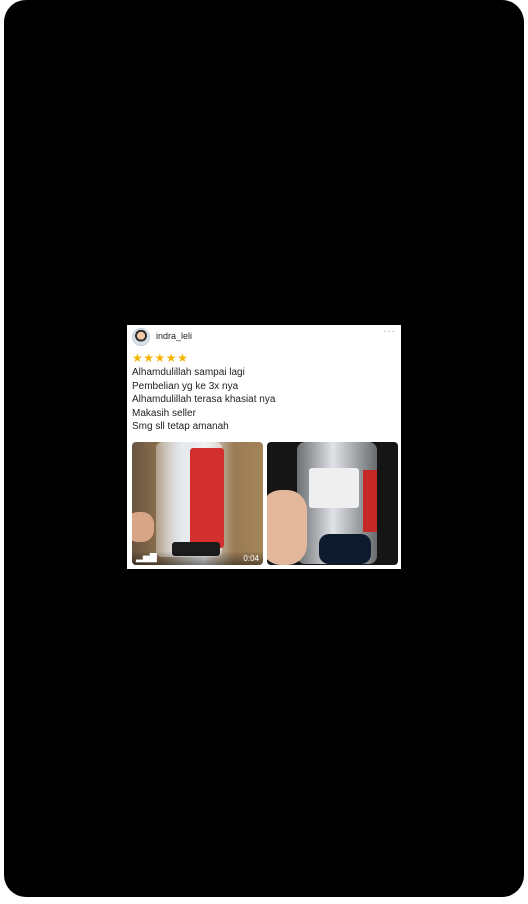 The image size is (528, 904). What do you see at coordinates (188, 372) in the screenshot?
I see `review-line: Alhamdulillah sampai lagi` at bounding box center [188, 372].